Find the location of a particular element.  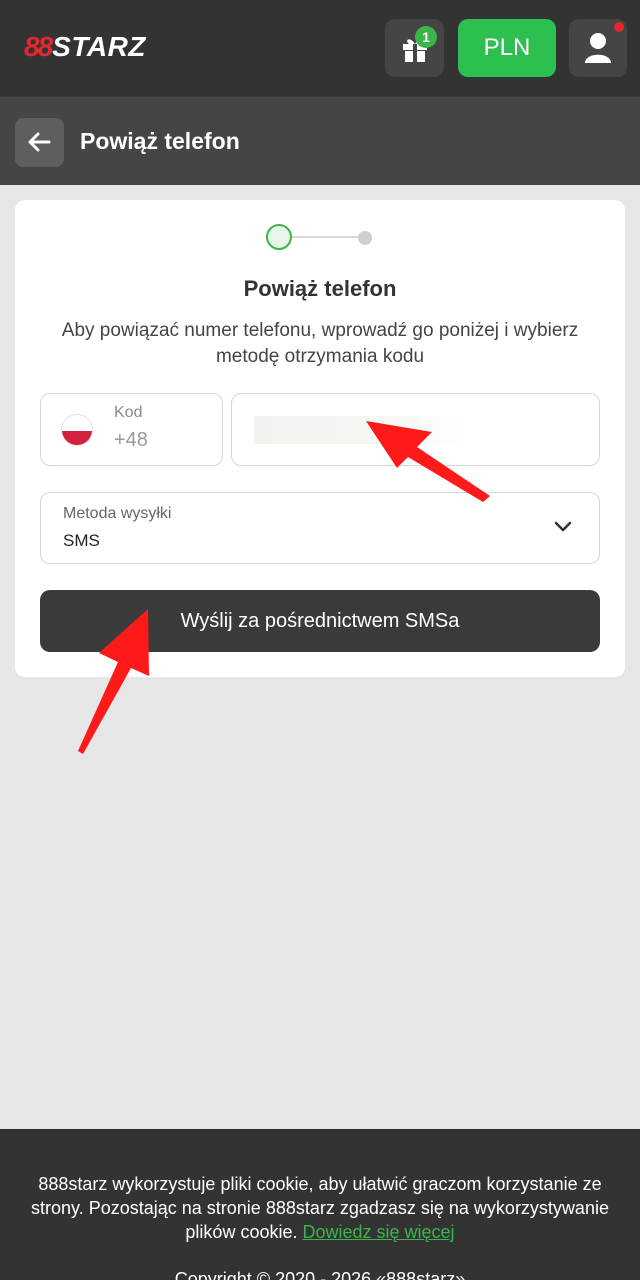

page-header: Powiąż telefon is located at coordinates (320, 140).